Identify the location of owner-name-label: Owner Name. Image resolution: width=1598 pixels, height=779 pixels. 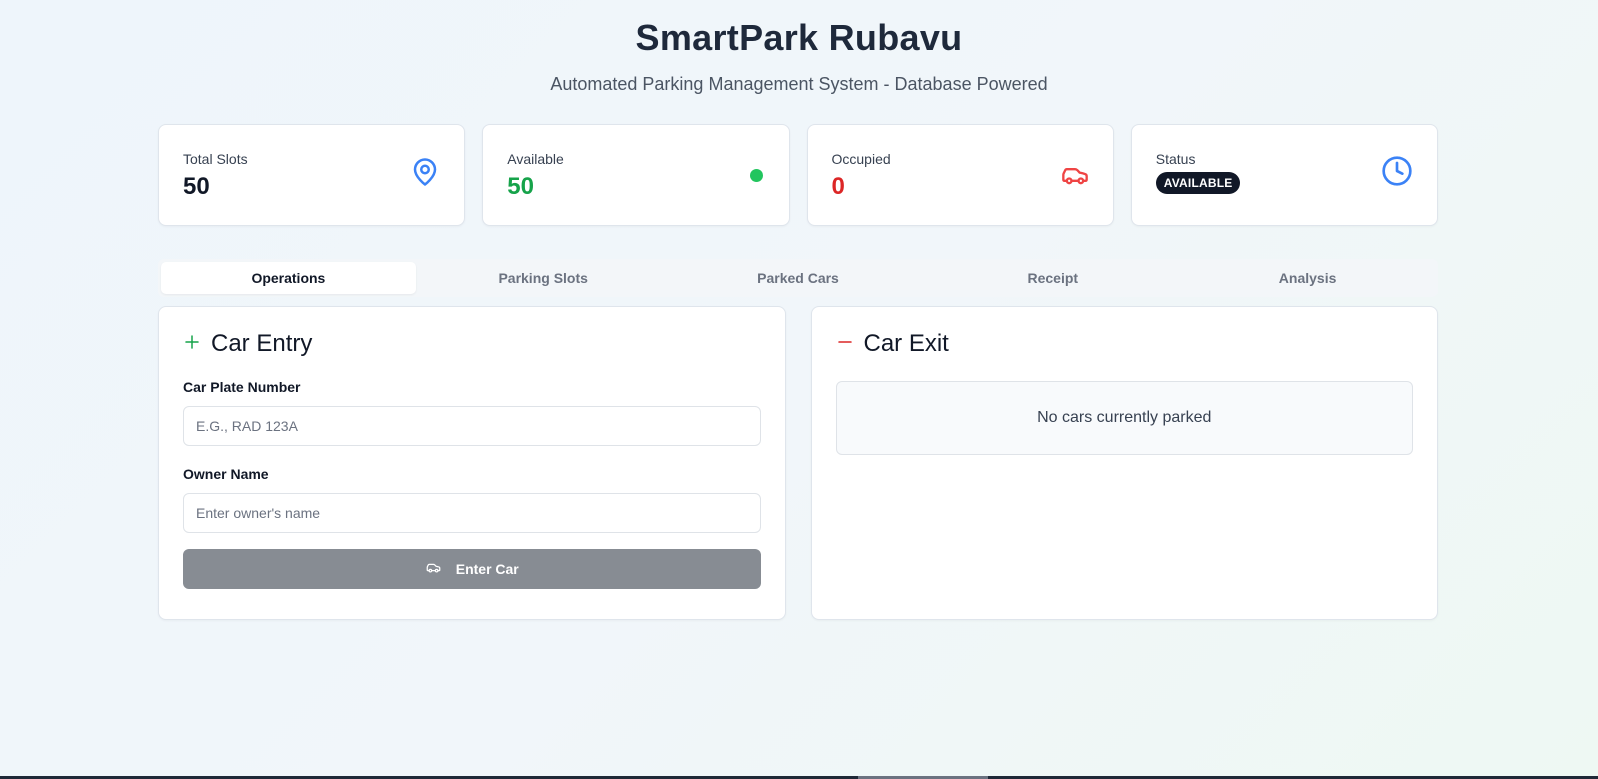
(226, 474).